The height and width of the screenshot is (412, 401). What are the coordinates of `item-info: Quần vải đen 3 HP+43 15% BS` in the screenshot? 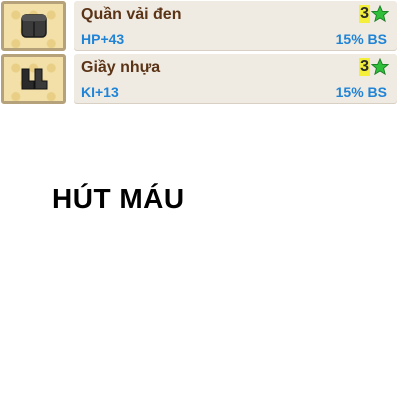 It's located at (235, 26).